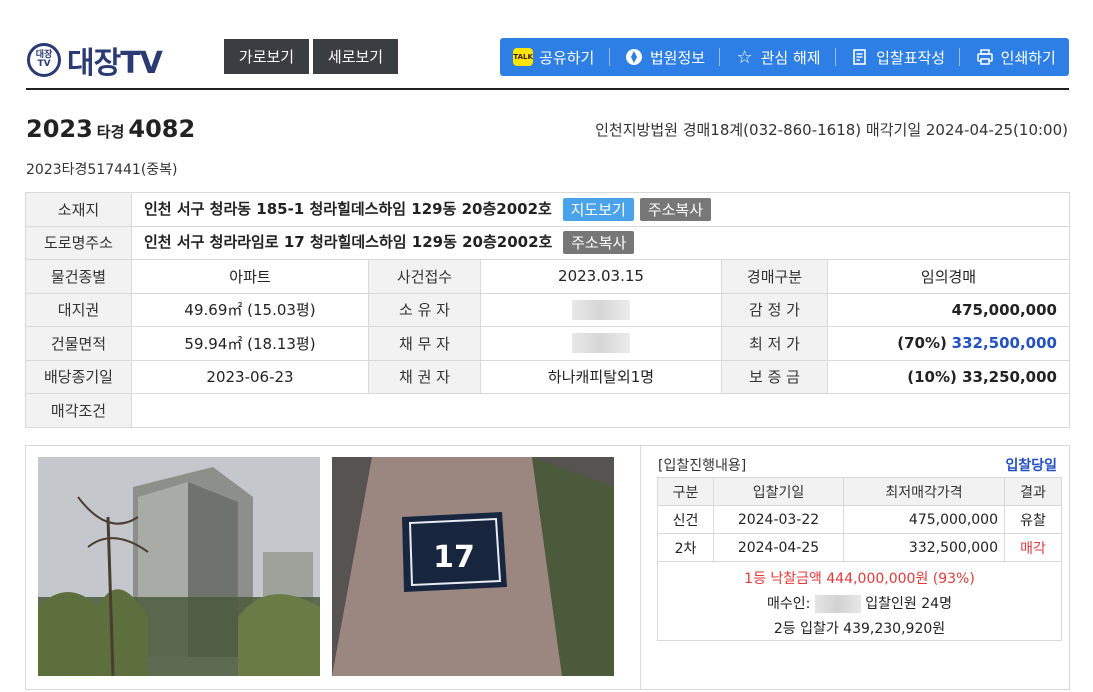 The width and height of the screenshot is (1093, 692). I want to click on printer-icon, so click(985, 57).